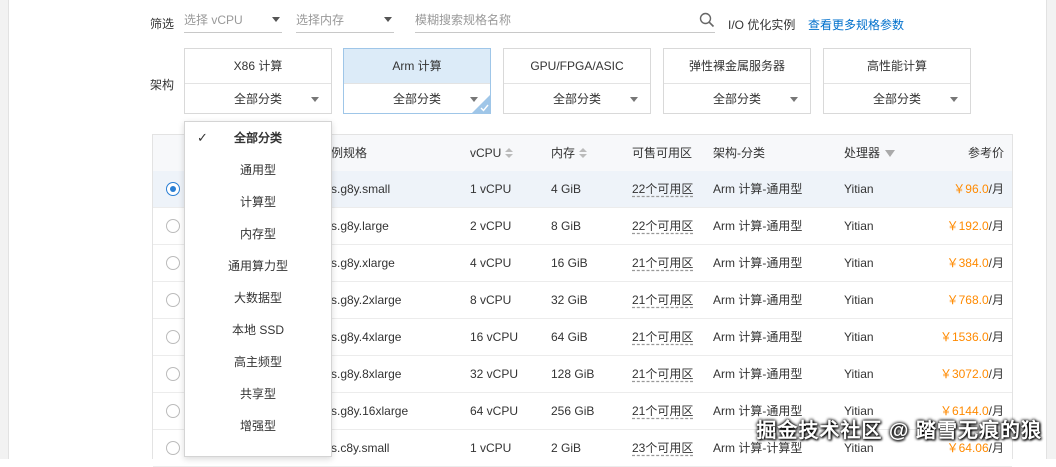 Image resolution: width=1056 pixels, height=467 pixels. What do you see at coordinates (707, 20) in the screenshot?
I see `search-icon` at bounding box center [707, 20].